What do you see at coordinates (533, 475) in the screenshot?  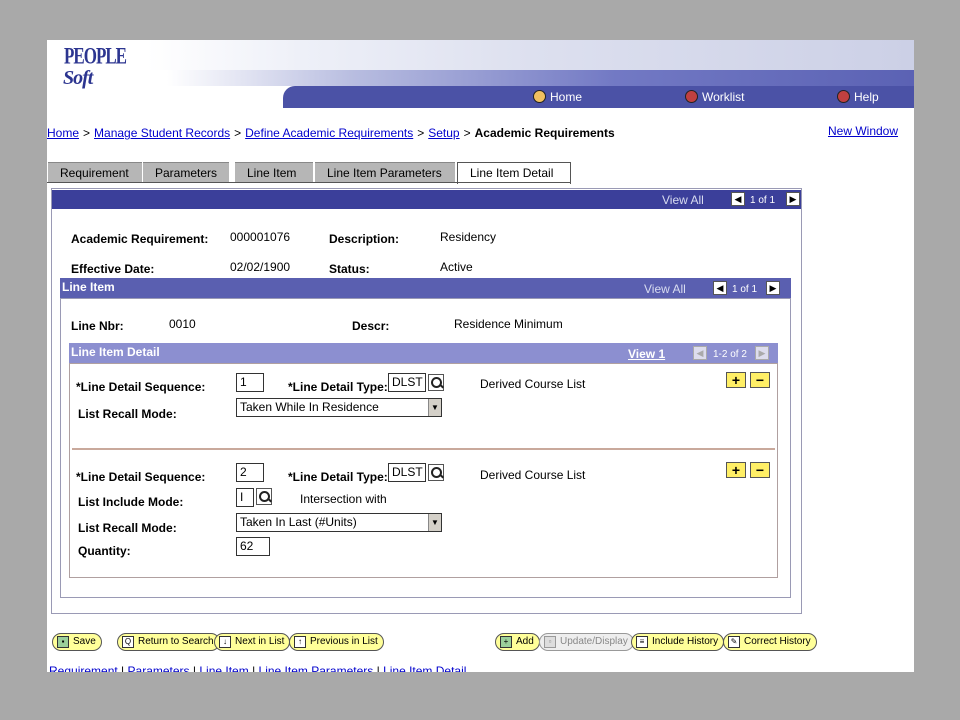 I see `line-detail-type-description: Derived Course List` at bounding box center [533, 475].